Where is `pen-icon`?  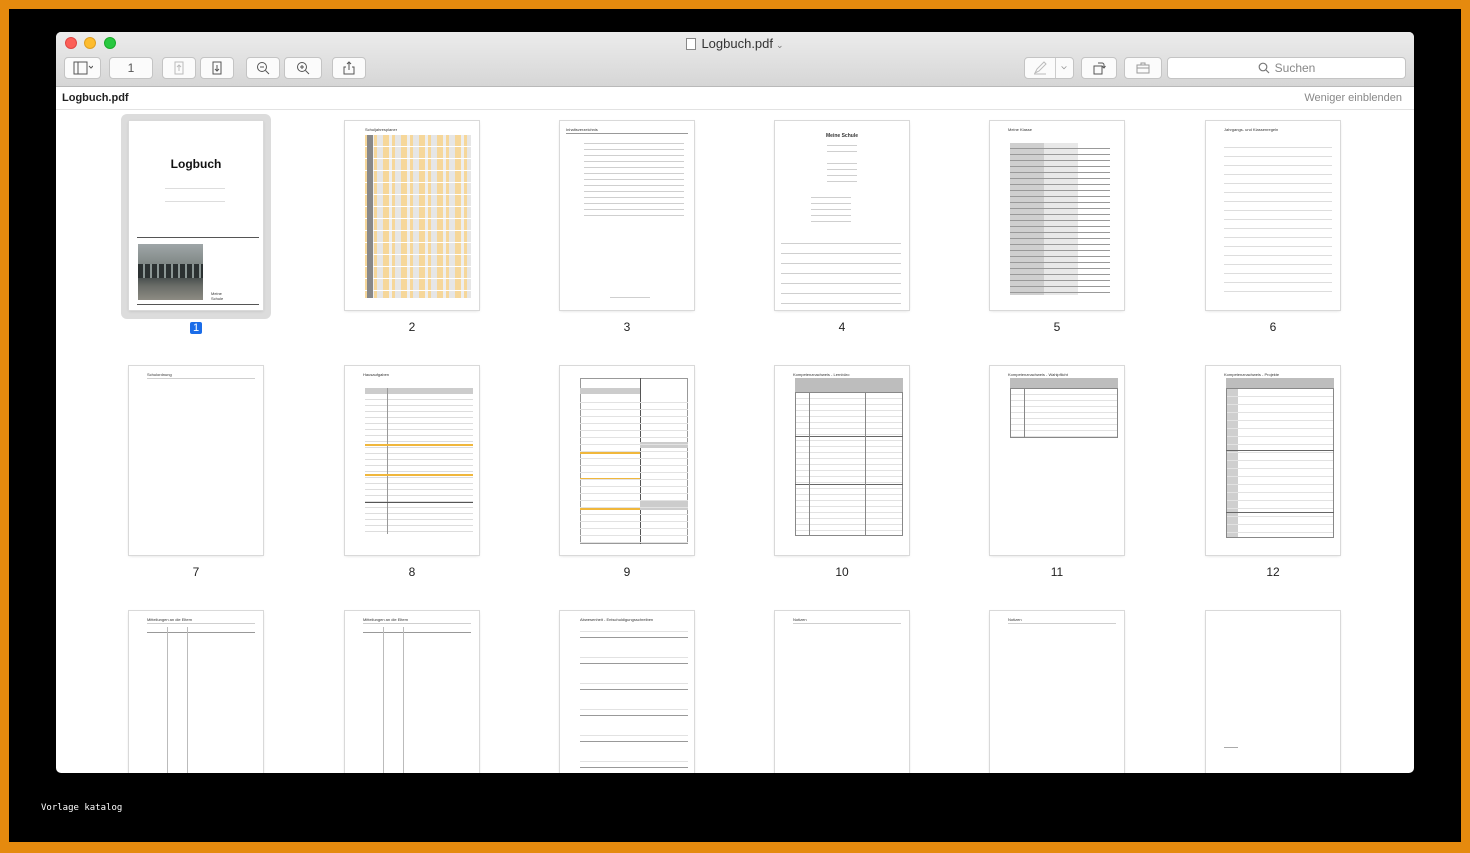
pen-icon is located at coordinates (1040, 68).